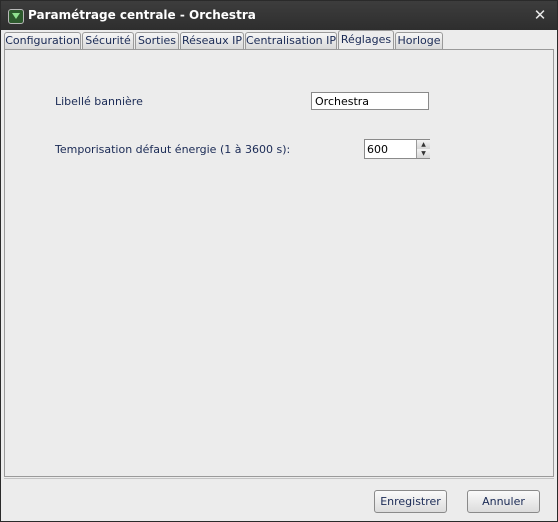 This screenshot has height=522, width=558. I want to click on cancel-button: Annuler, so click(503, 501).